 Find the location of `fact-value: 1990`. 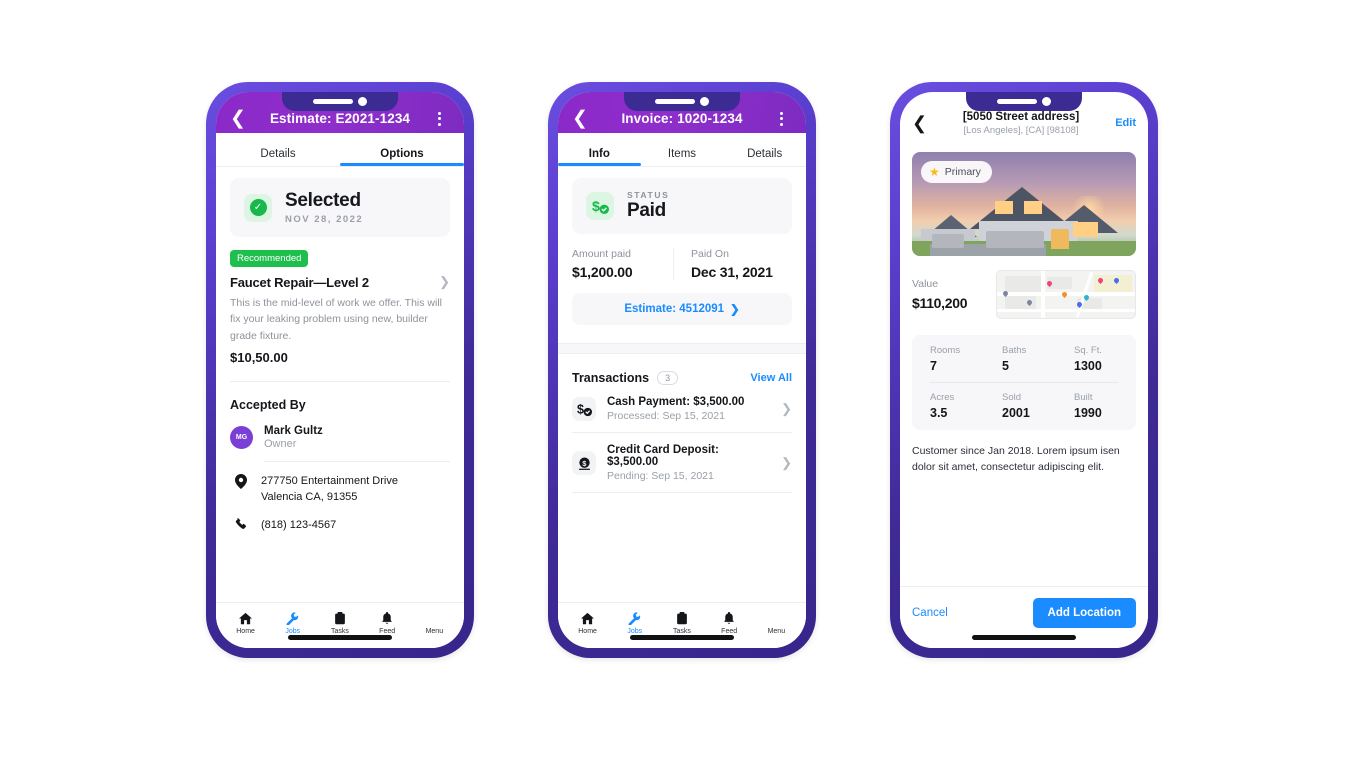

fact-value: 1990 is located at coordinates (1088, 413).